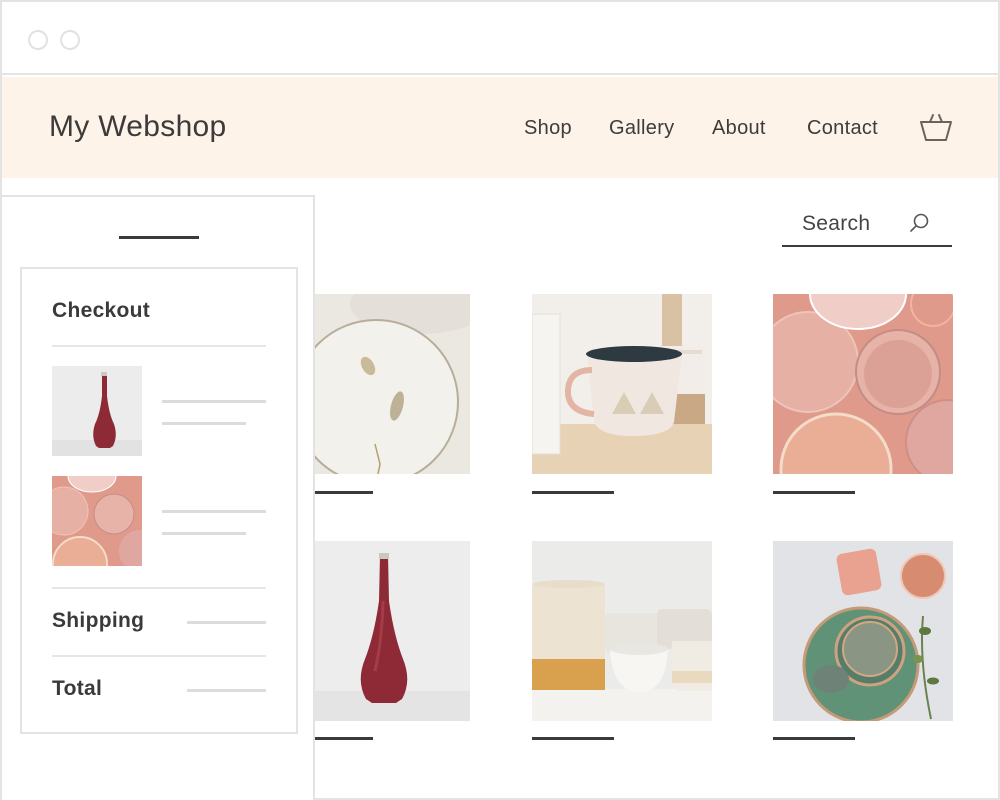 The height and width of the screenshot is (800, 1000). What do you see at coordinates (836, 223) in the screenshot?
I see `search-placeholder: Search` at bounding box center [836, 223].